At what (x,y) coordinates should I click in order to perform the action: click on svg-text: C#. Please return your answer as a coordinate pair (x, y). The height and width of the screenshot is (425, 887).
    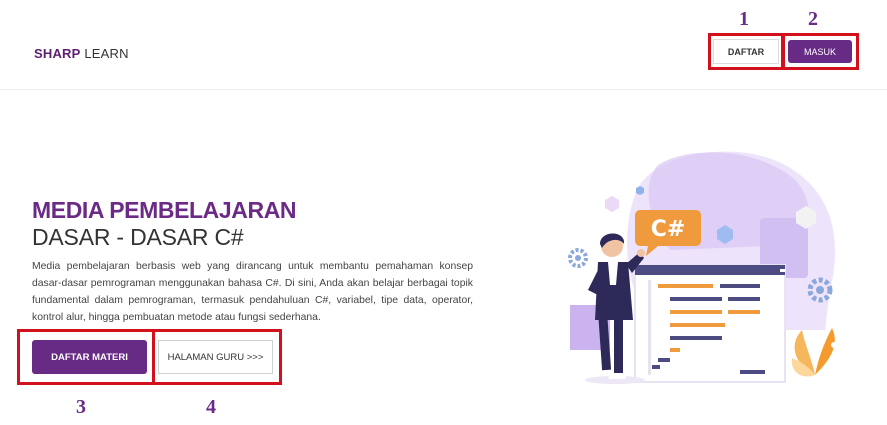
    Looking at the image, I should click on (668, 229).